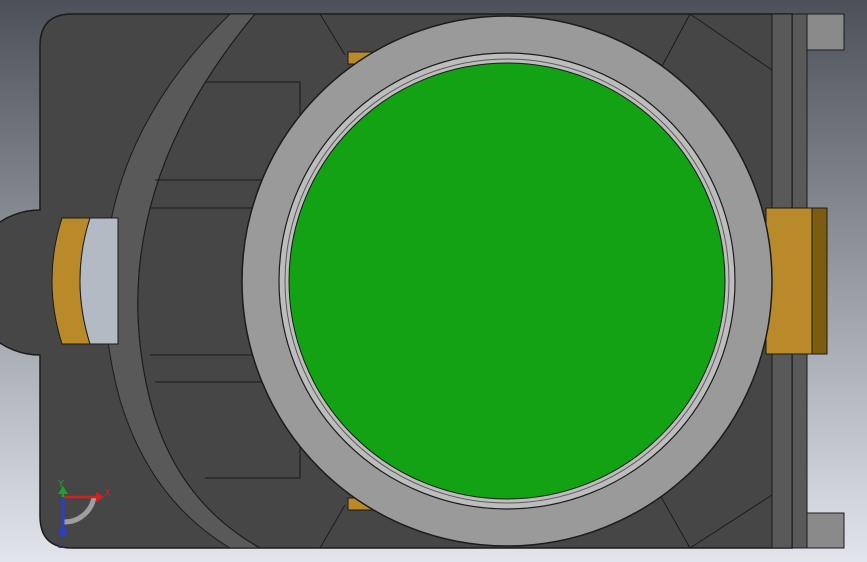 The image size is (867, 562). I want to click on terminal-side, so click(819, 281).